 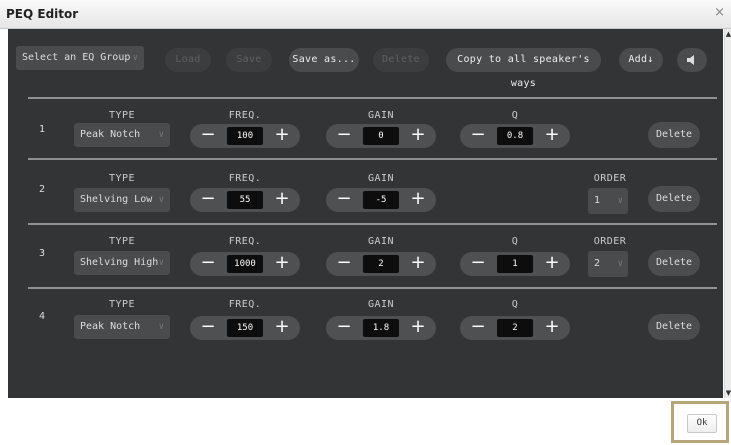 What do you see at coordinates (42, 189) in the screenshot?
I see `filter-number: 2` at bounding box center [42, 189].